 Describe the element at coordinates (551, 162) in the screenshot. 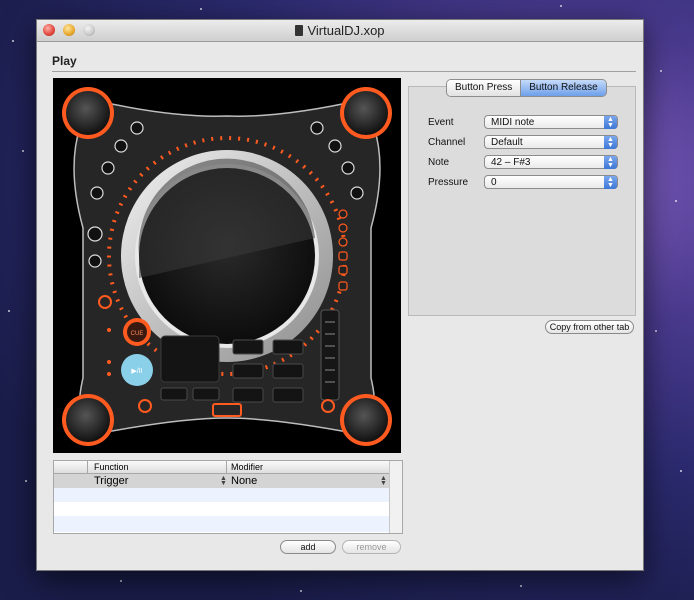

I see `note-popup: 42 – F#3 ▲ ▼` at that location.